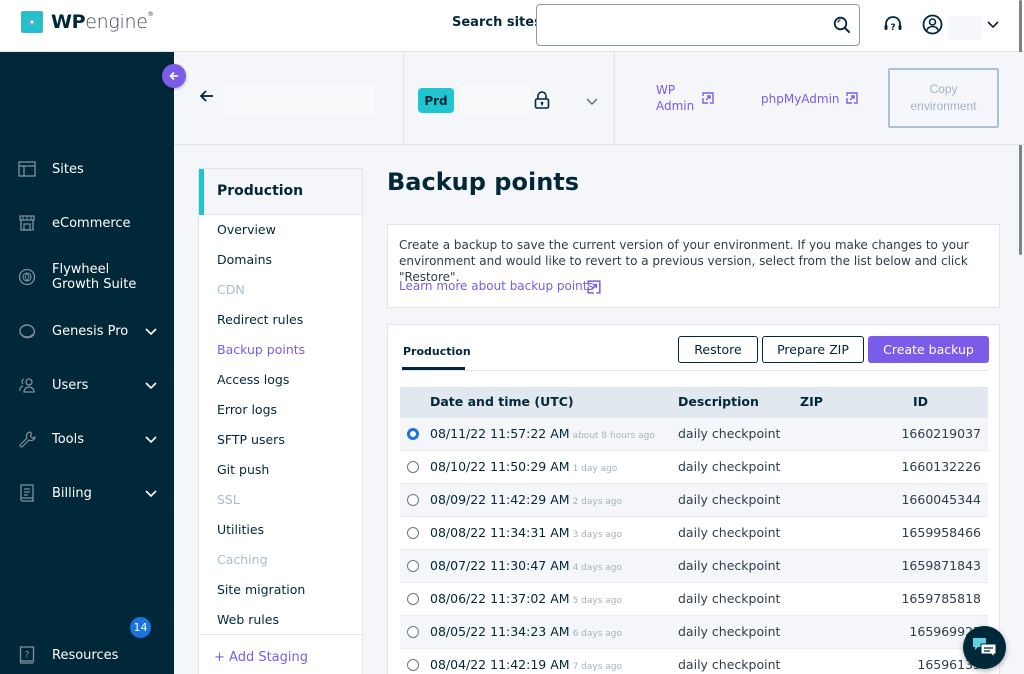  Describe the element at coordinates (597, 667) in the screenshot. I see `row-relative-time: 7 days ago` at that location.